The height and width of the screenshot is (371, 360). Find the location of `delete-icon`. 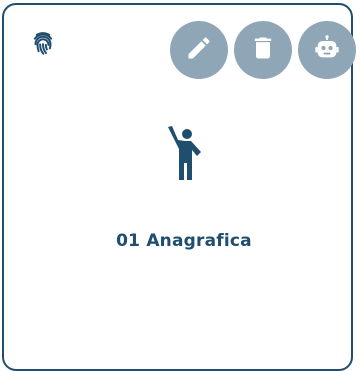

delete-icon is located at coordinates (263, 50).